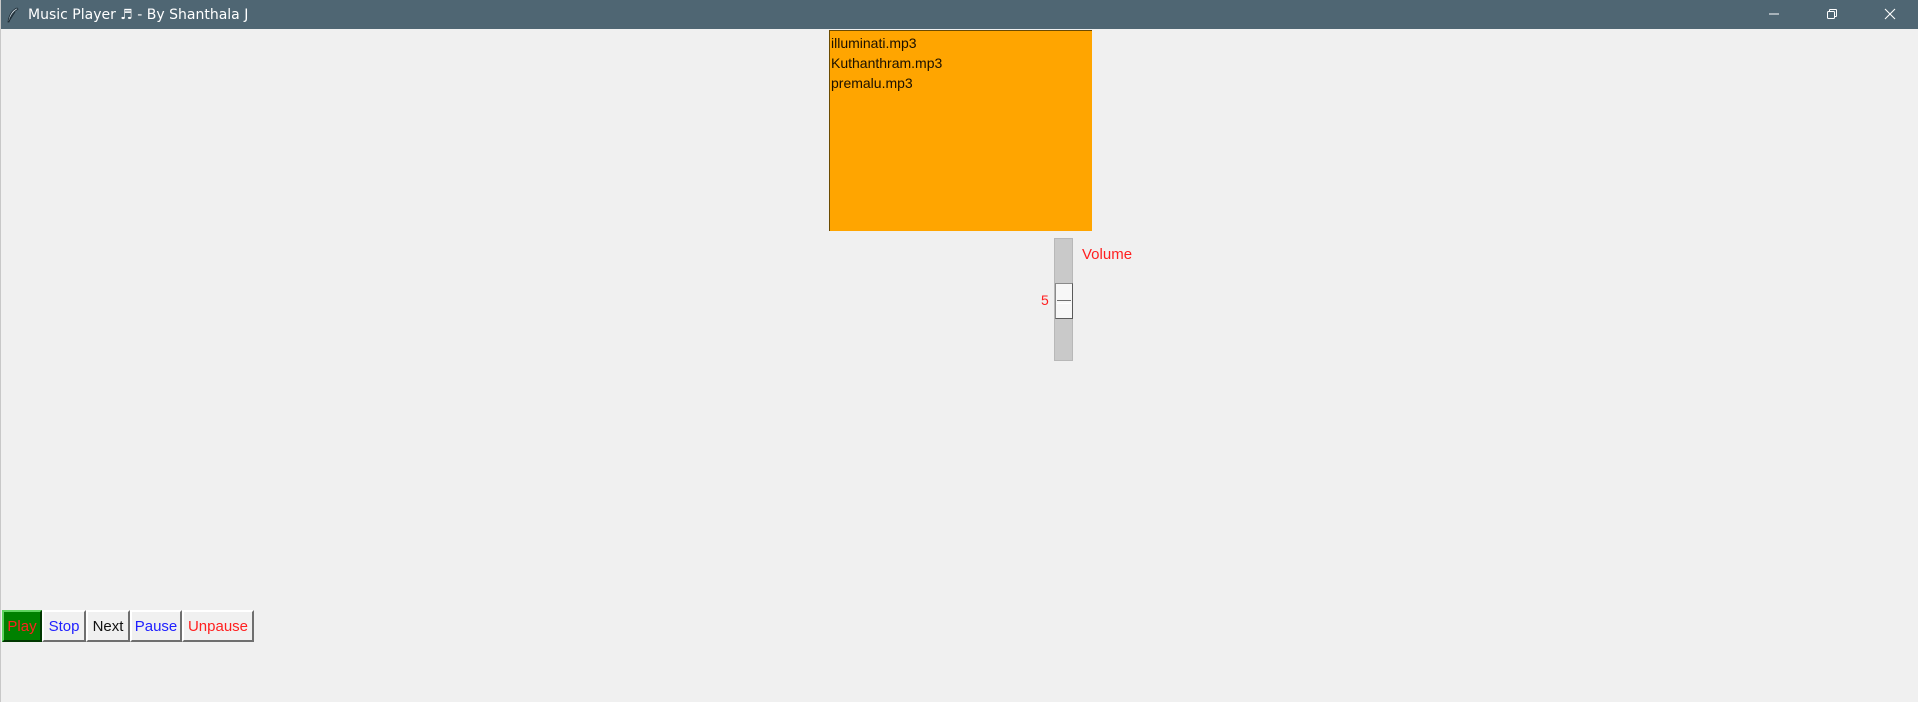 This screenshot has width=1918, height=702. I want to click on slider-grip, so click(1064, 302).